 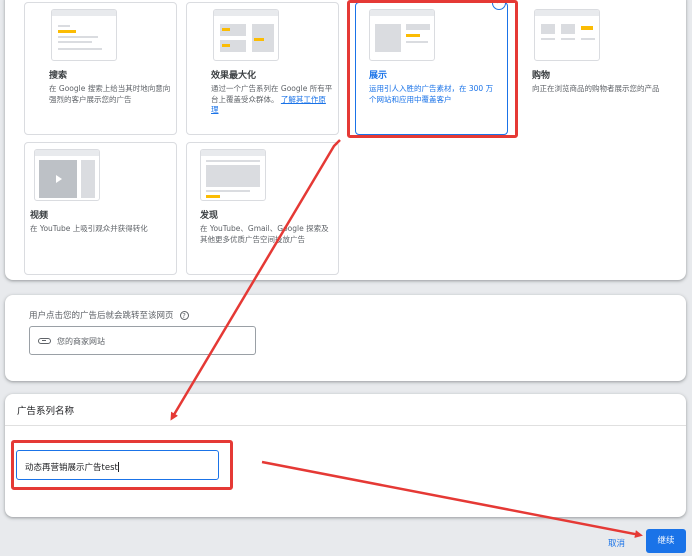 I want to click on link-icon, so click(x=44, y=341).